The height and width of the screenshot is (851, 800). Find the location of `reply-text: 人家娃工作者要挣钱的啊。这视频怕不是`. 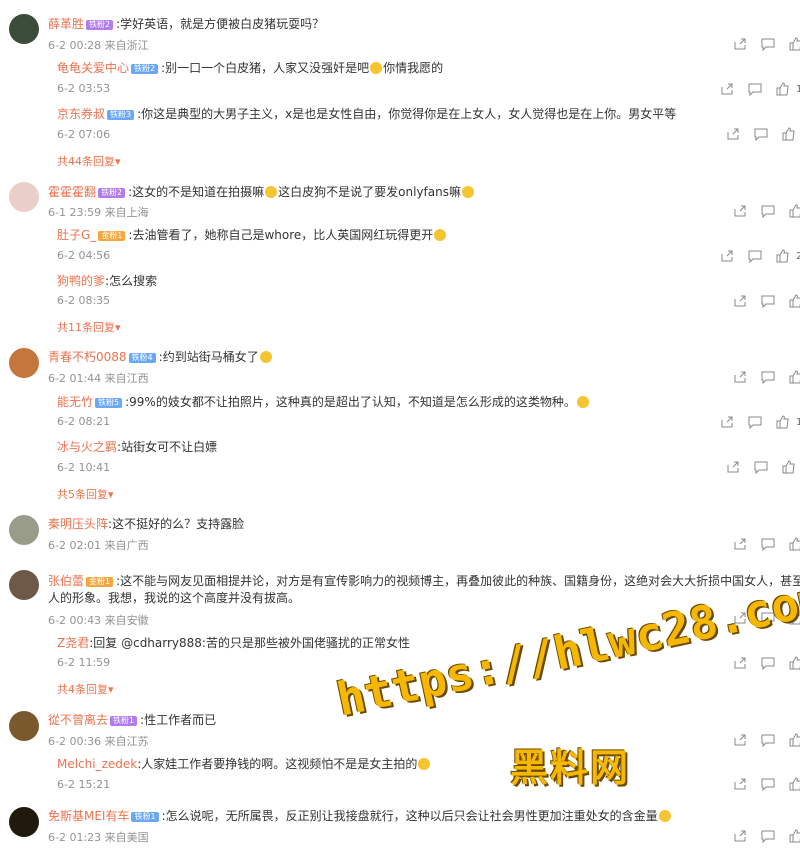

reply-text: 人家娃工作者要挣钱的啊。这视频怕不是 is located at coordinates (249, 764).